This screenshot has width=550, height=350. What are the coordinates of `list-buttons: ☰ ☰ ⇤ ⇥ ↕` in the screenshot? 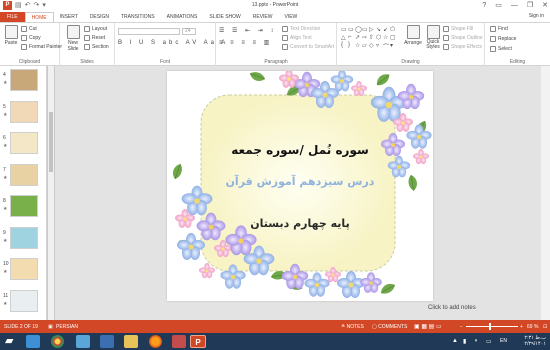 It's located at (247, 30).